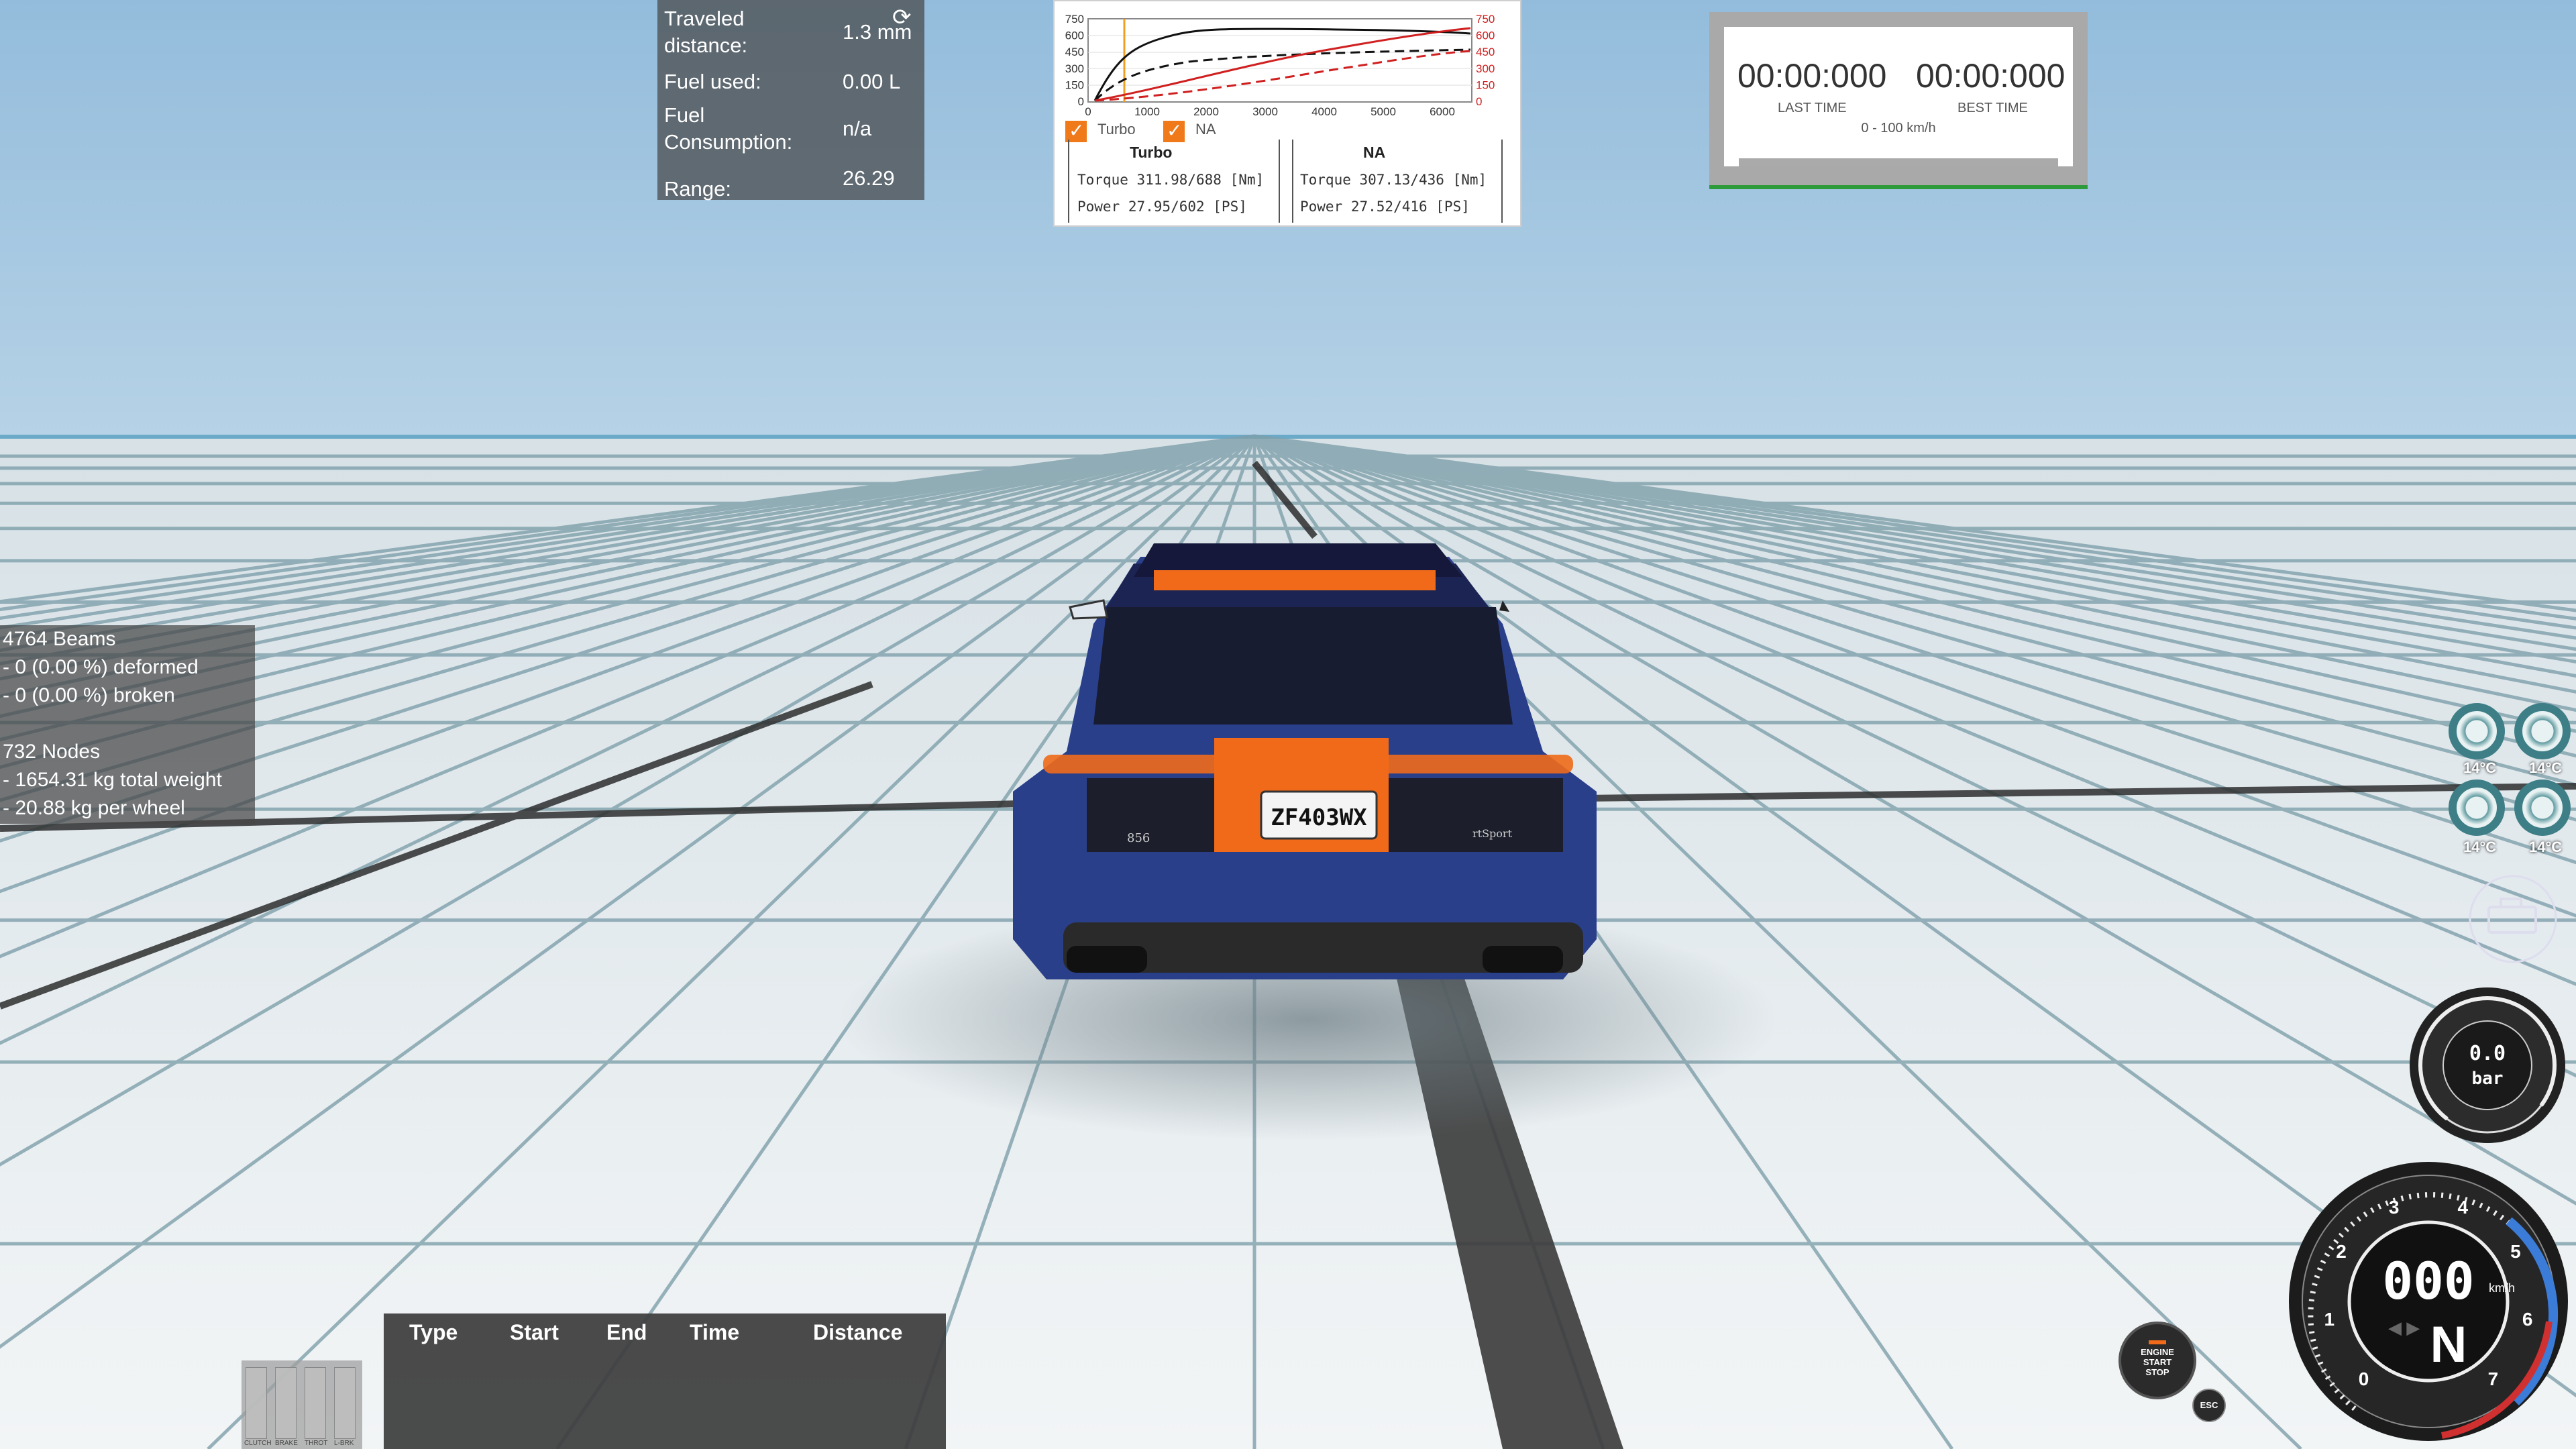  I want to click on svg-text: 856, so click(1138, 838).